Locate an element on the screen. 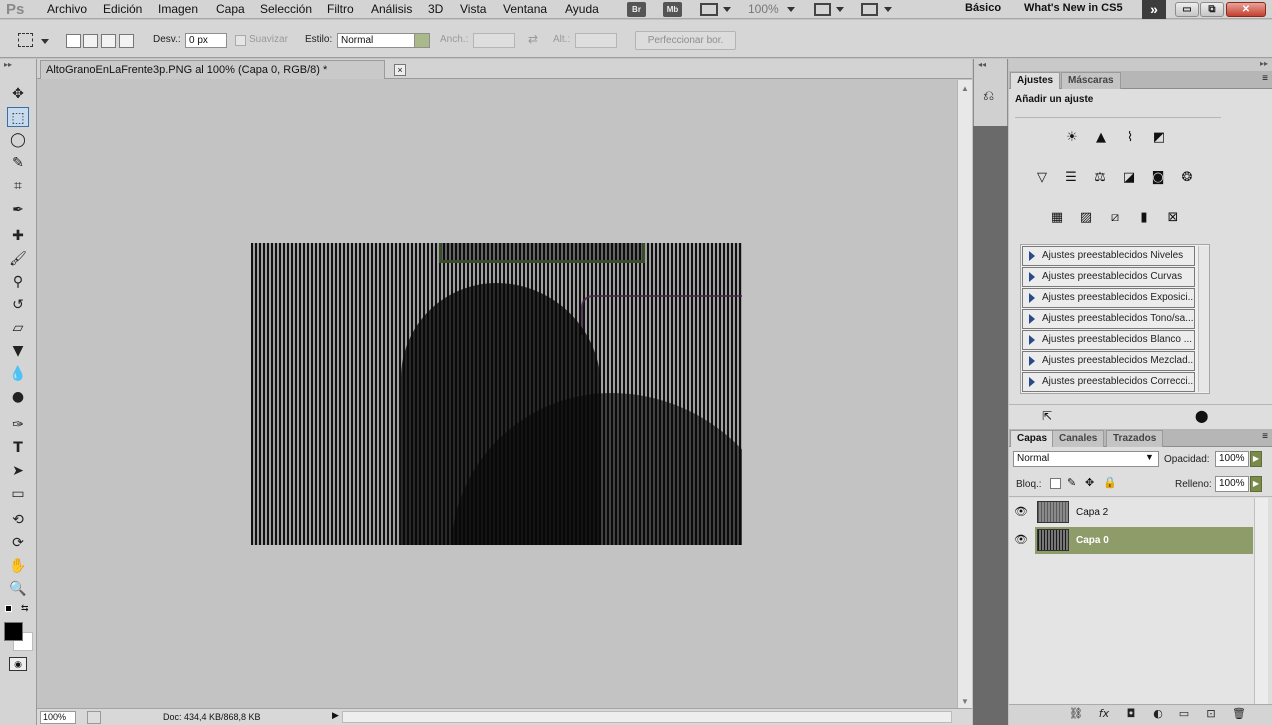 The width and height of the screenshot is (1272, 725). new-group-icon: ▭ is located at coordinates (1184, 714).